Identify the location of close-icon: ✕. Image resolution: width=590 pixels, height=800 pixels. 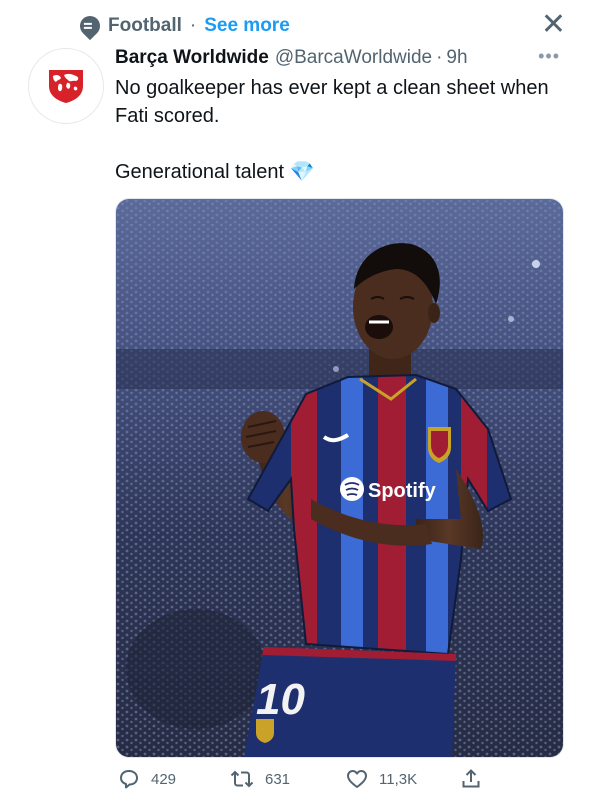
(553, 25).